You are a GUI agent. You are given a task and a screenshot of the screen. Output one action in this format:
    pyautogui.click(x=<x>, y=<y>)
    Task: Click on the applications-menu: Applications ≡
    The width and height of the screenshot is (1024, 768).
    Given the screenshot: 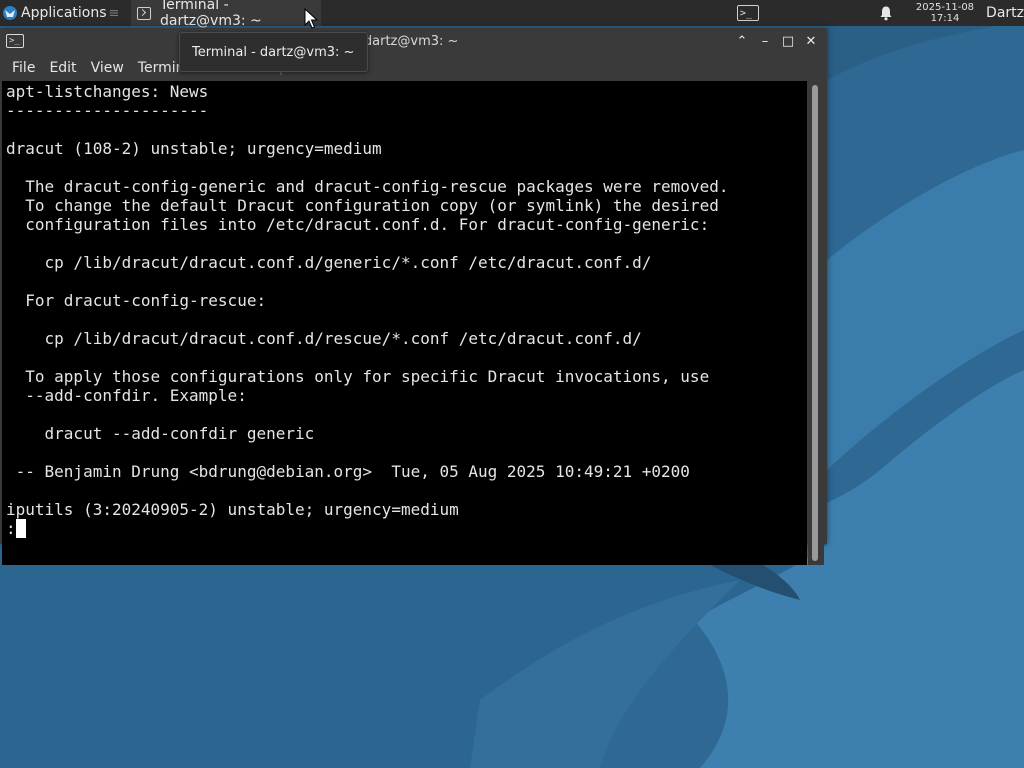 What is the action you would take?
    pyautogui.click(x=62, y=13)
    